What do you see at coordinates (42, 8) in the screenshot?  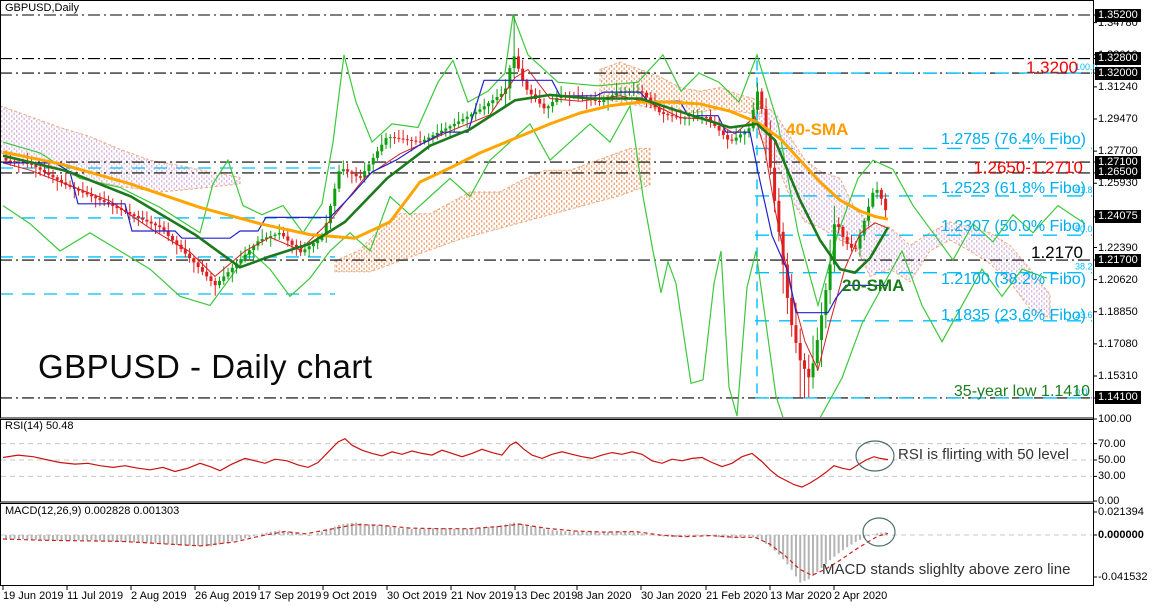 I see `symbol-timeframe-label: GBPUSD,Daily` at bounding box center [42, 8].